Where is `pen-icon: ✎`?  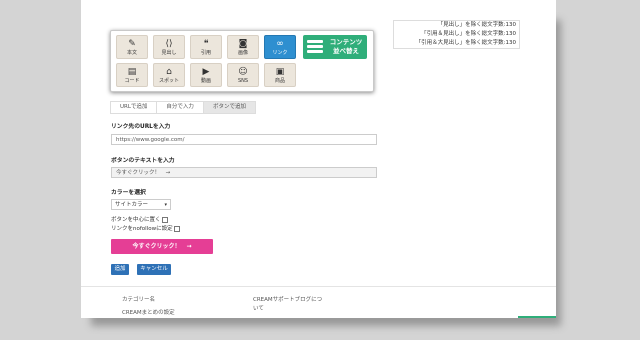
pen-icon: ✎ is located at coordinates (132, 44).